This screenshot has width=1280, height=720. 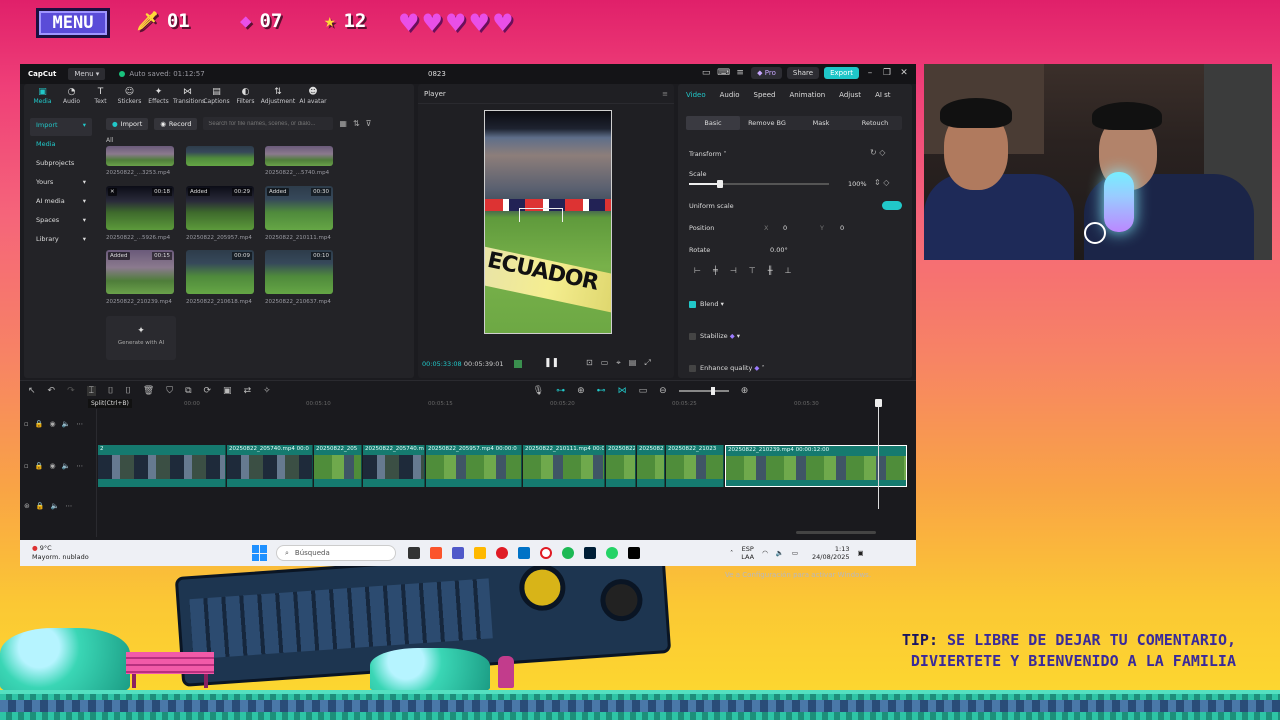 I want to click on filter-funnel-icon: ⊽, so click(x=369, y=123).